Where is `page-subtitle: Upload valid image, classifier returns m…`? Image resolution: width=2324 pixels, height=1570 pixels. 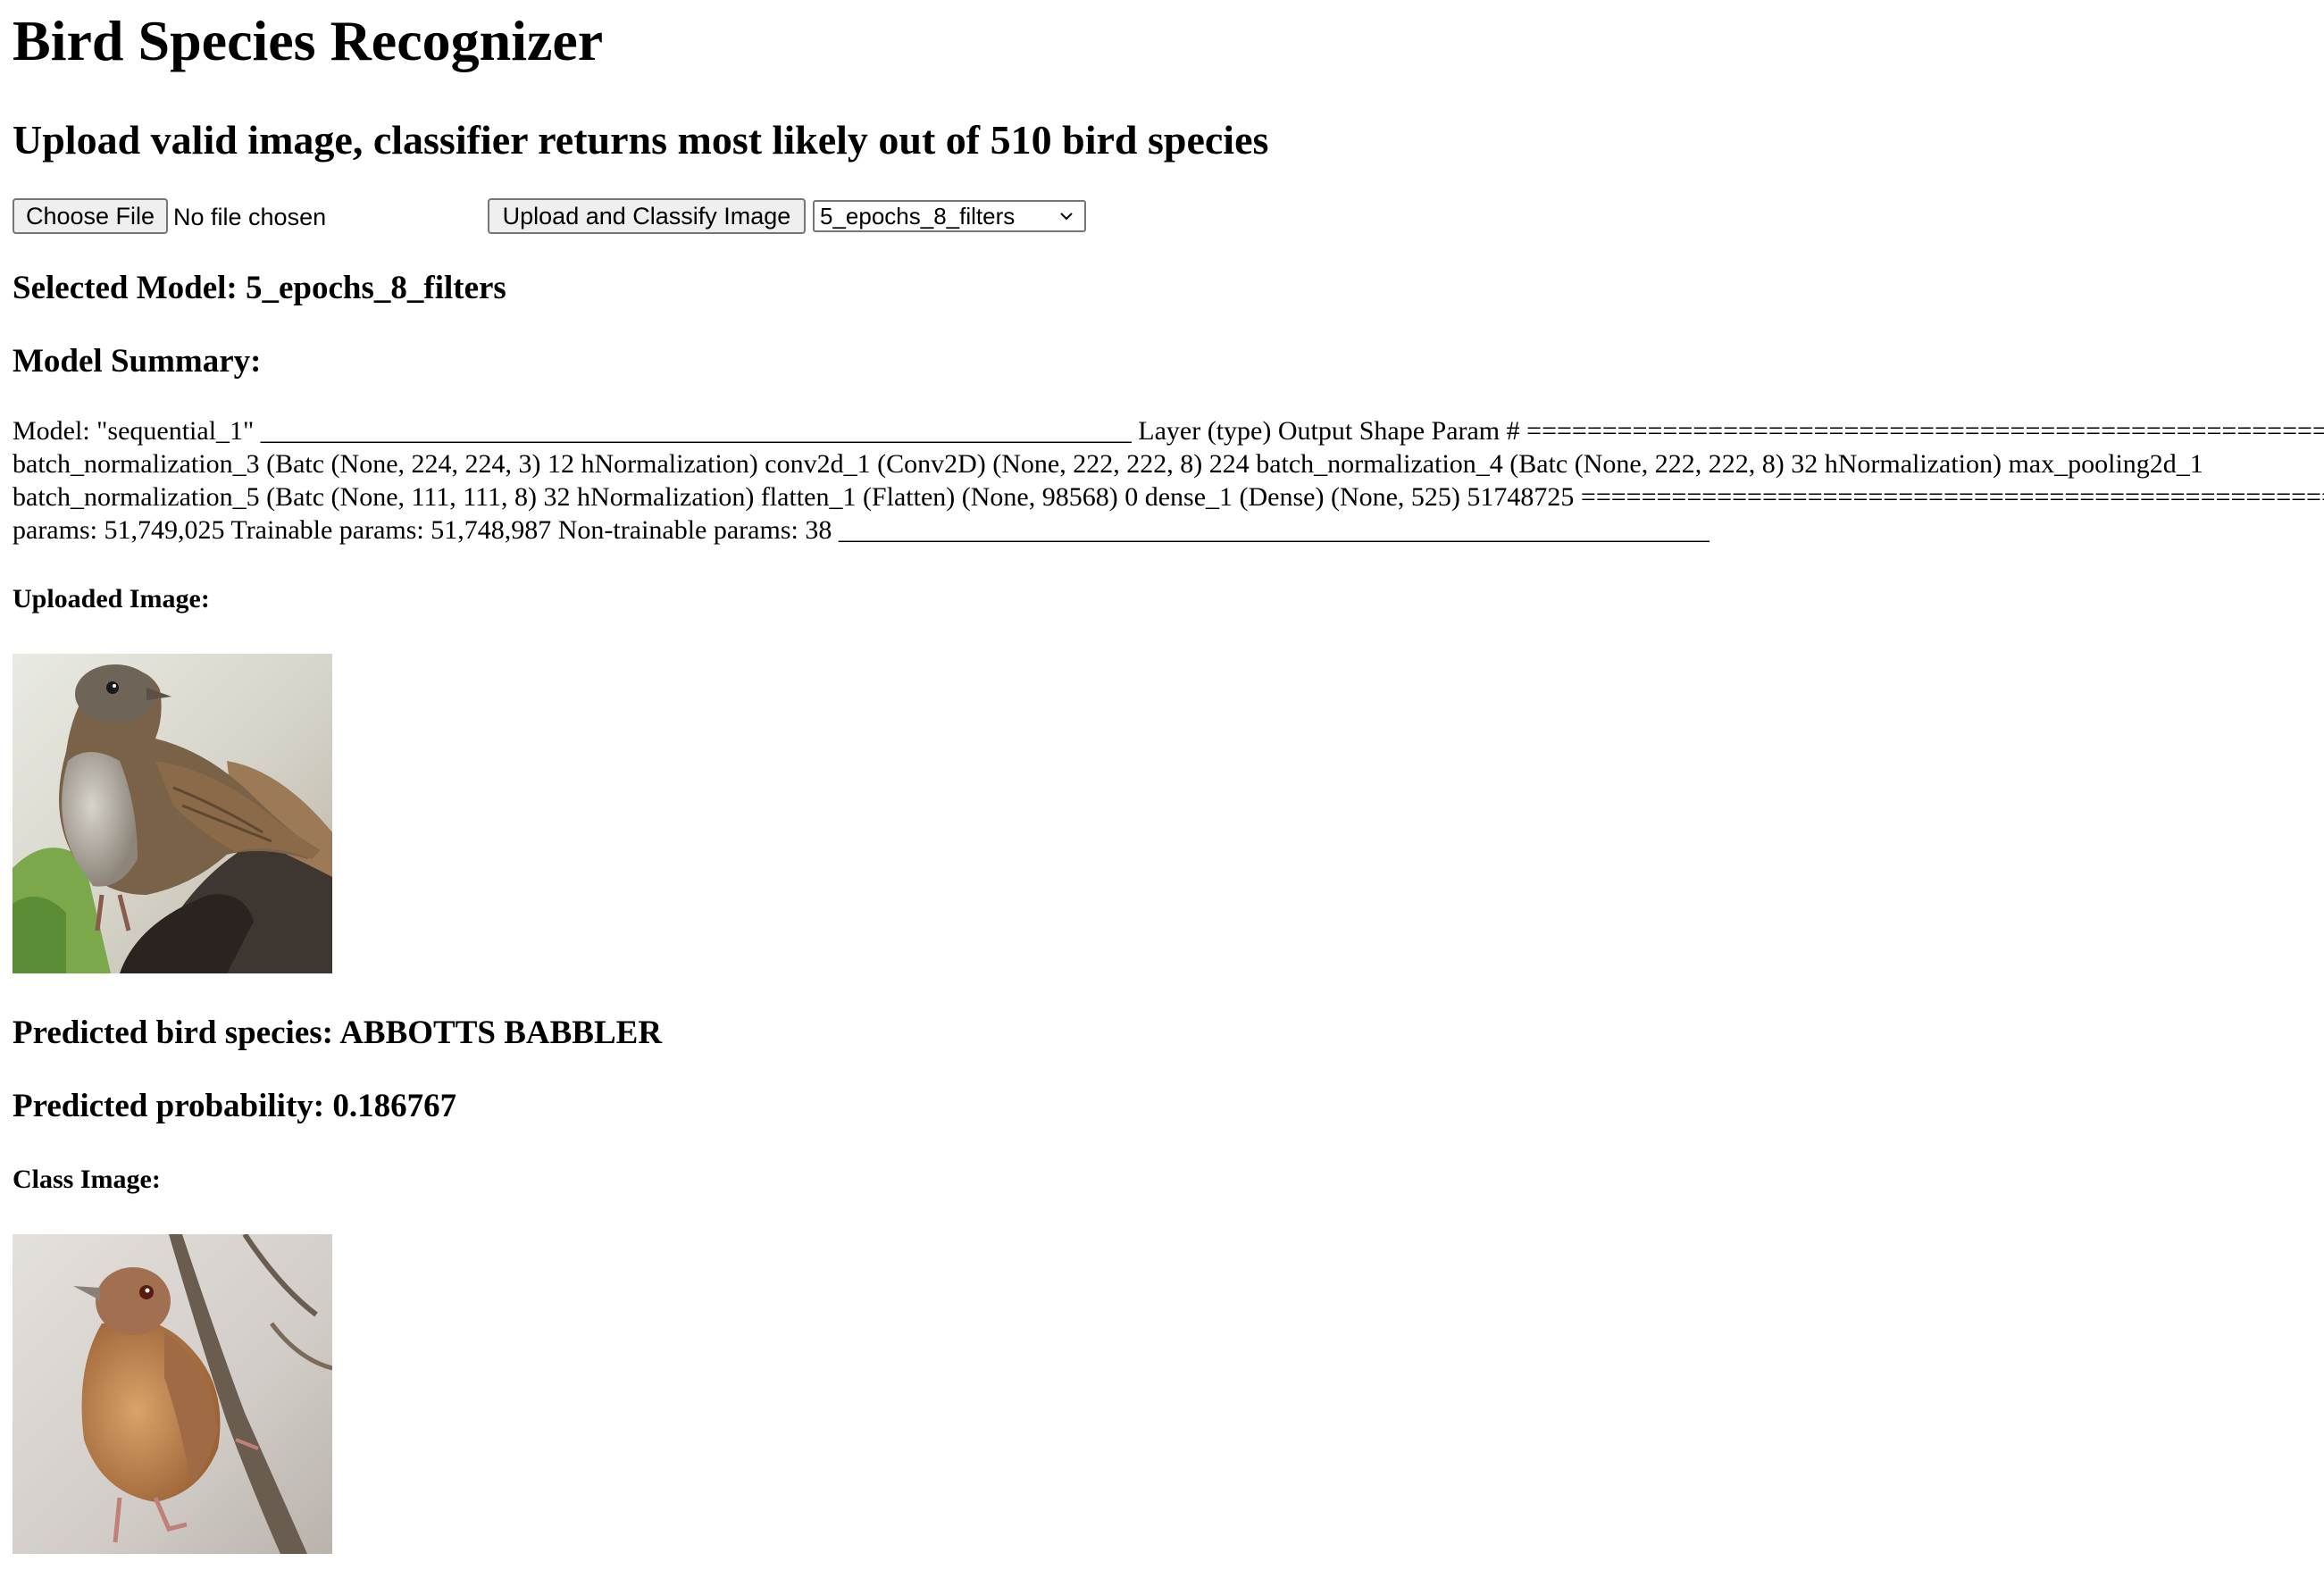
page-subtitle: Upload valid image, classifier returns m… is located at coordinates (641, 140).